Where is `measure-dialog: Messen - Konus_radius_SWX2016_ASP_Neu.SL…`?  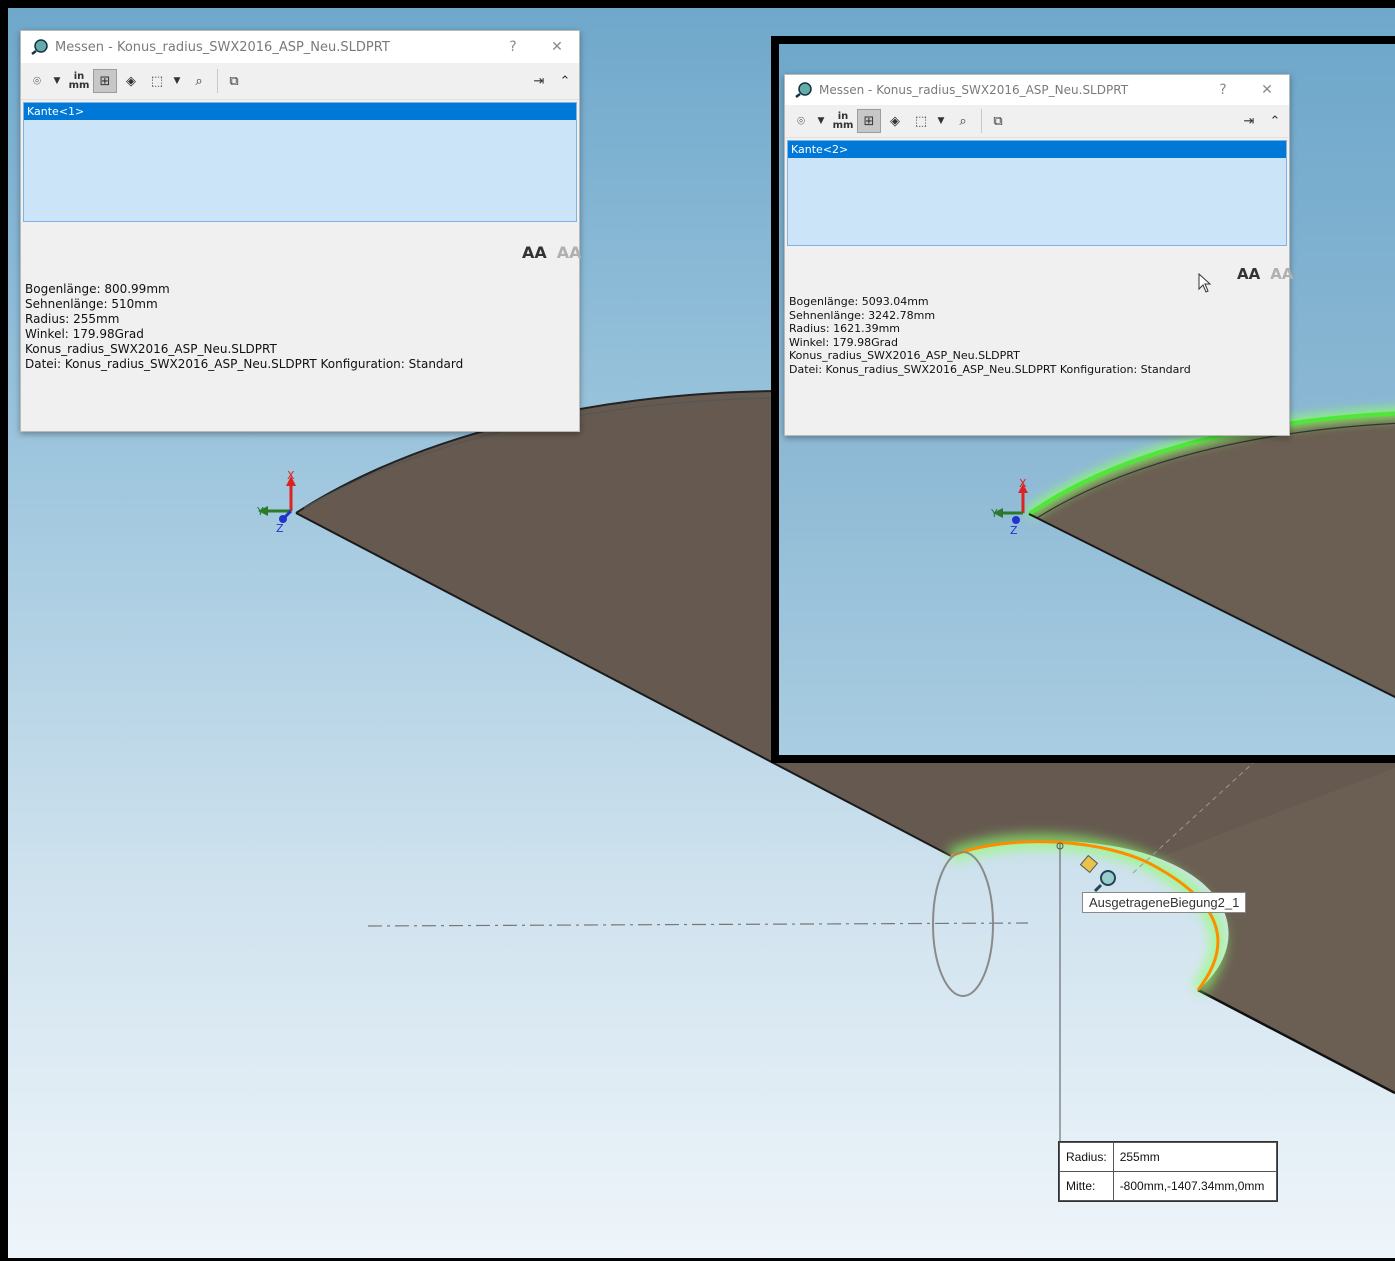
measure-dialog: Messen - Konus_radius_SWX2016_ASP_Neu.SL… is located at coordinates (301, 231).